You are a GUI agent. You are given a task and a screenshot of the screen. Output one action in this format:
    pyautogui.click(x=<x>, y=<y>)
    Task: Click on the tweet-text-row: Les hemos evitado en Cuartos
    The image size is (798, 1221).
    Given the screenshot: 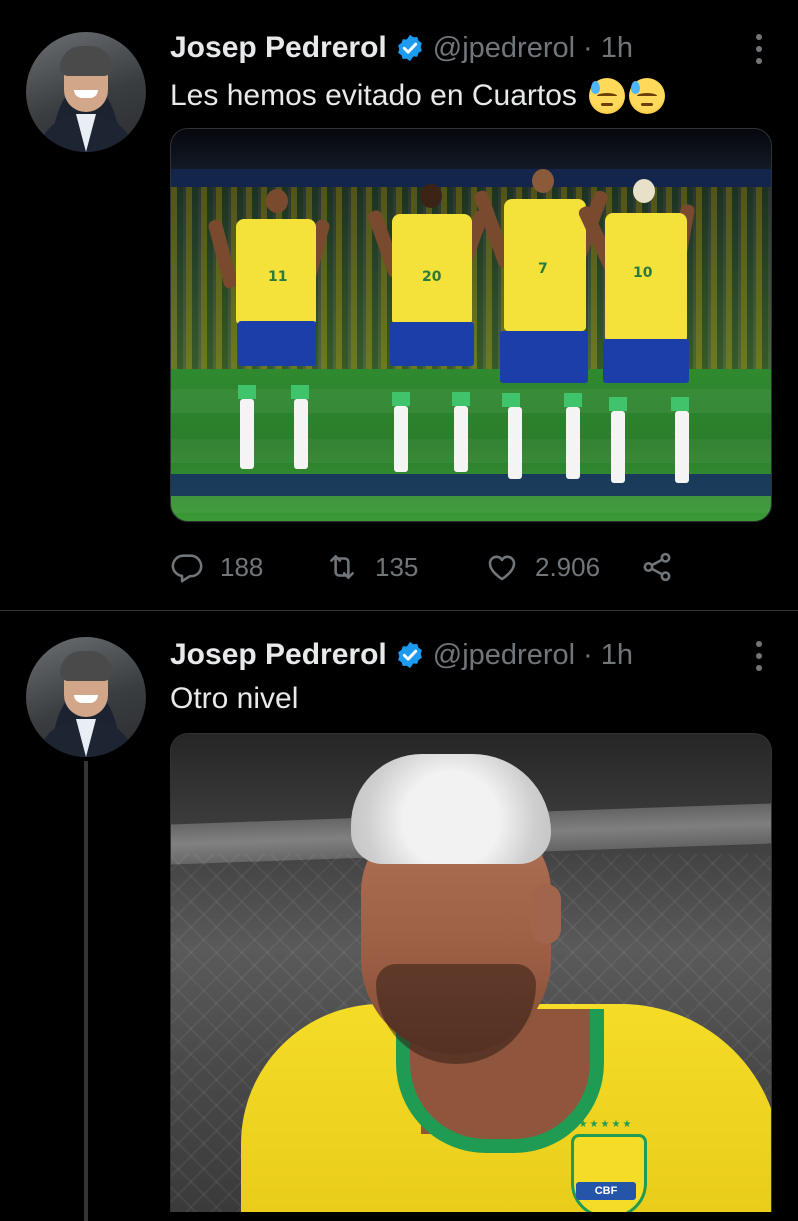 What is the action you would take?
    pyautogui.click(x=417, y=96)
    